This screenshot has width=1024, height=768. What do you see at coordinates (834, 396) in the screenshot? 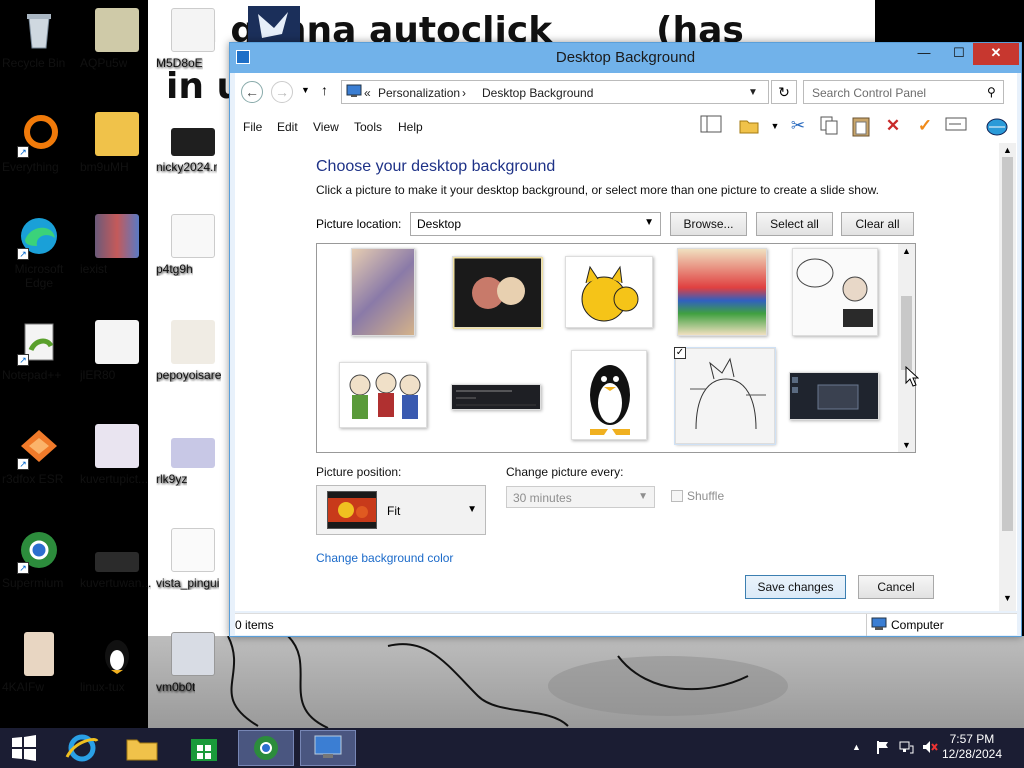
I see `thumbnail-dark-desktop` at bounding box center [834, 396].